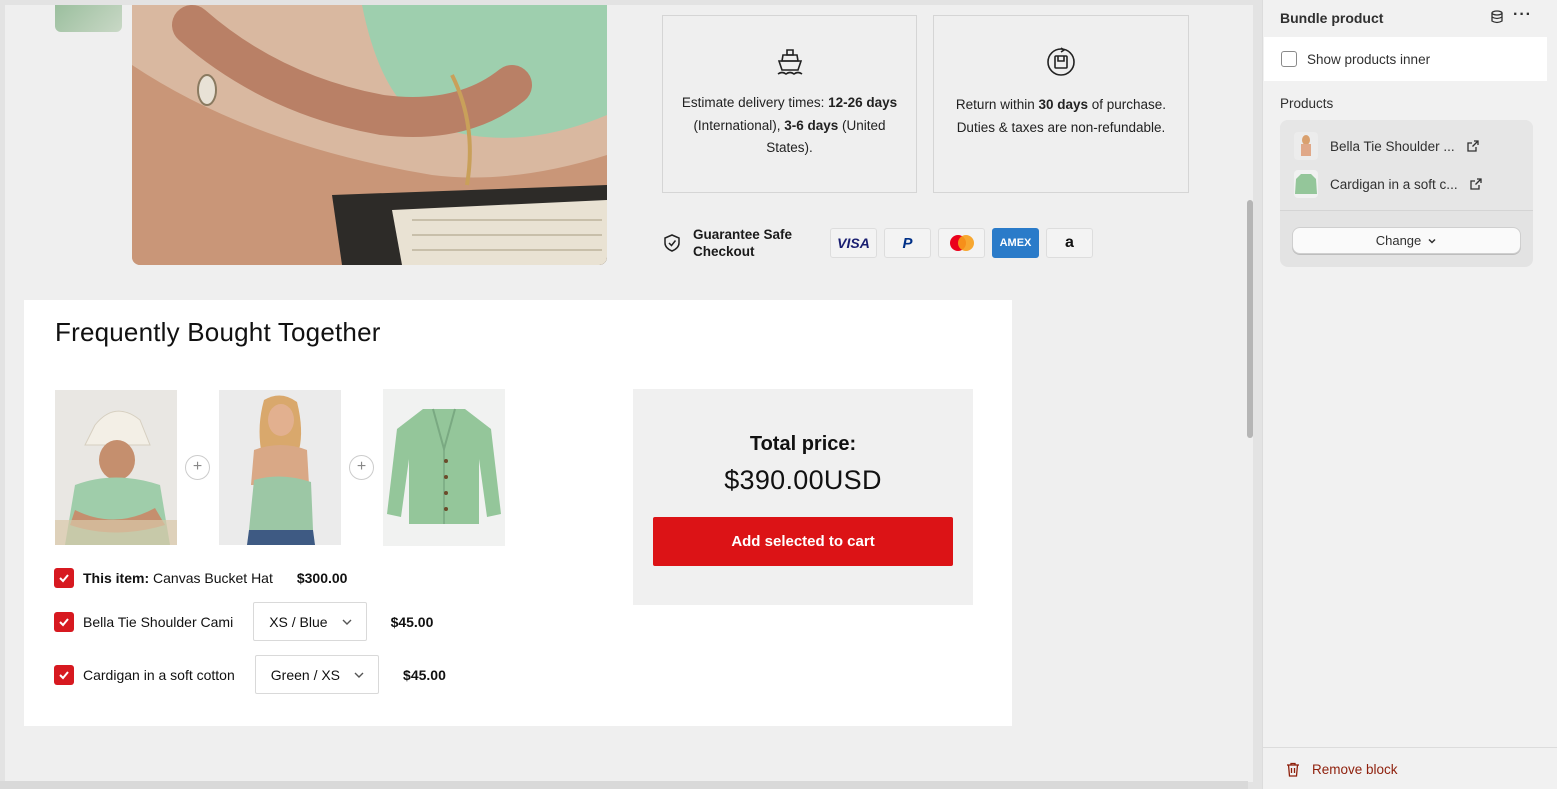 The height and width of the screenshot is (789, 1557). I want to click on more-options-icon: ···, so click(1522, 16).